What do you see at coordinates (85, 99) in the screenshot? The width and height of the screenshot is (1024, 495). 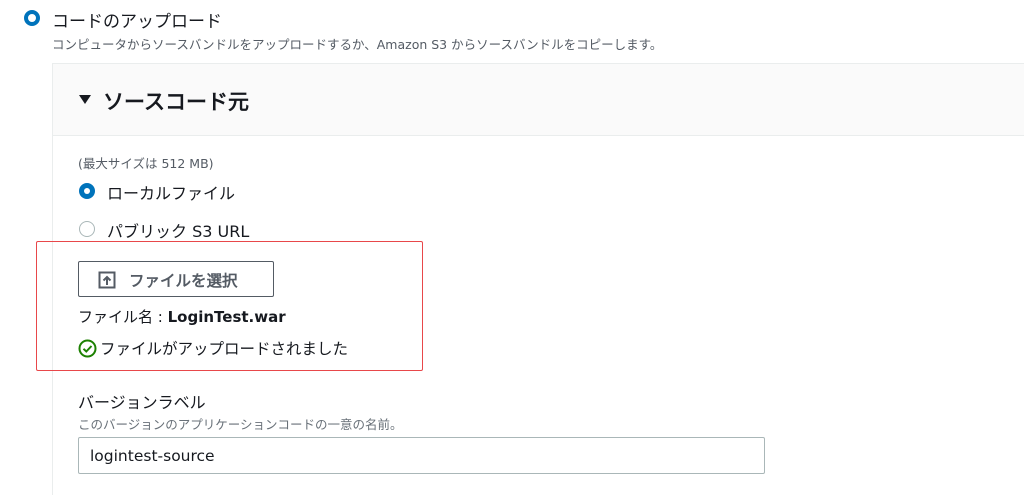 I see `caret-down-icon` at bounding box center [85, 99].